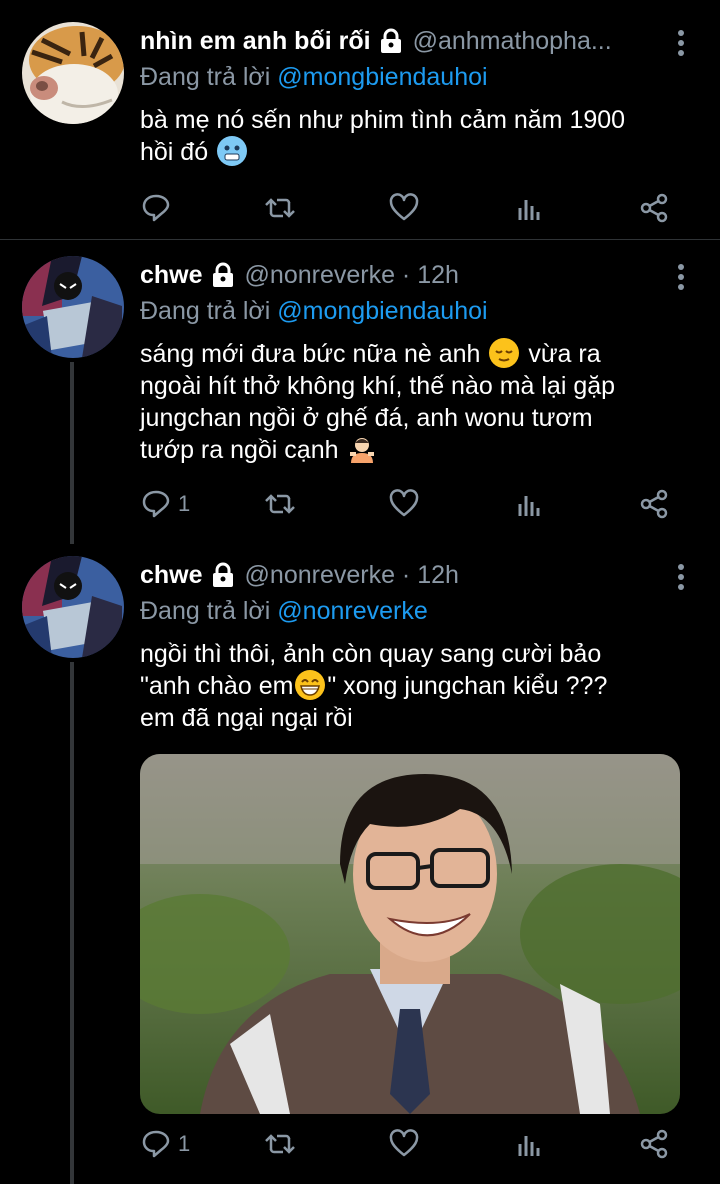 This screenshot has width=720, height=1184. I want to click on reply-context: Đang trả lời @nonreverke, so click(410, 611).